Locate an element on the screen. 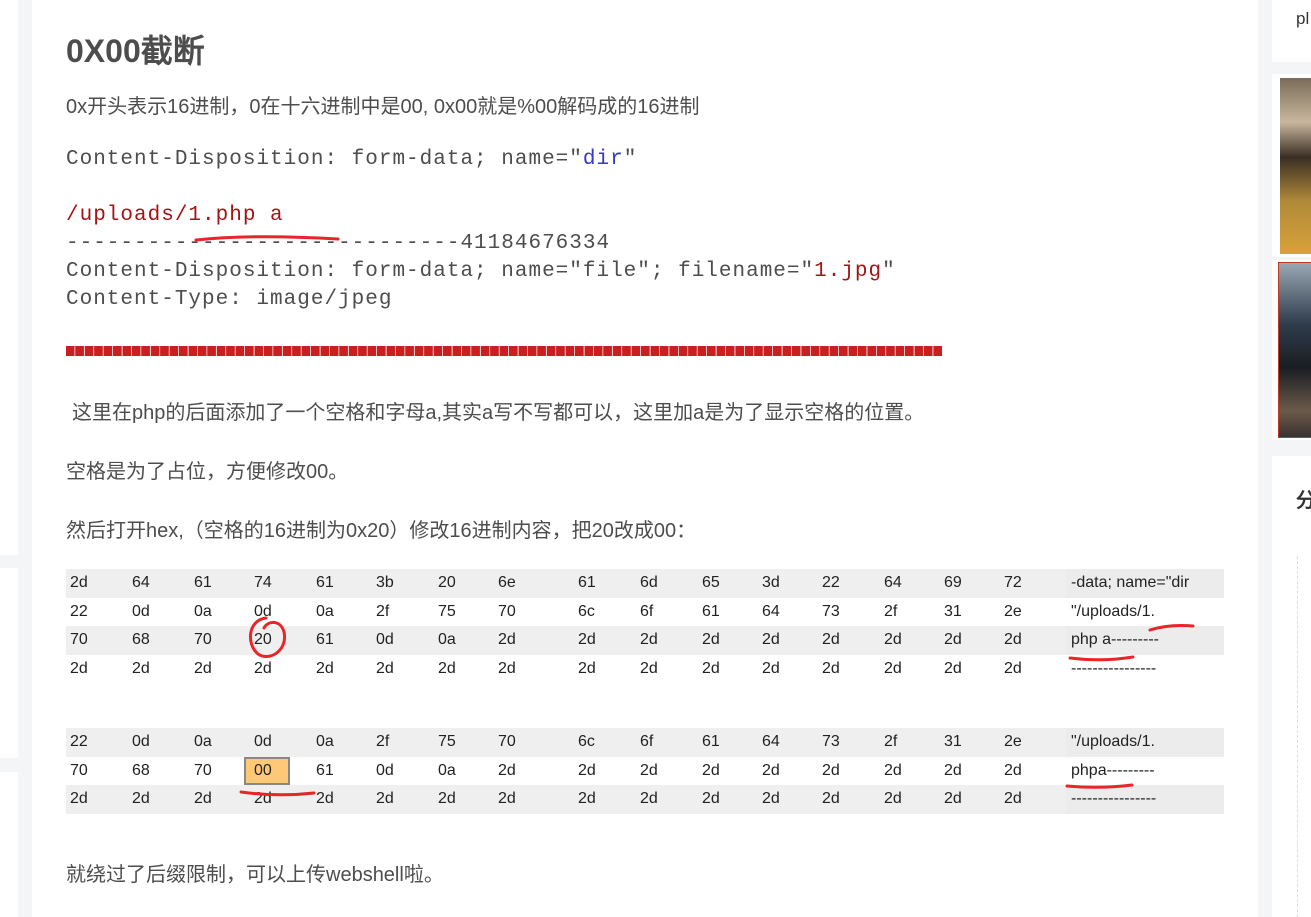  hex-byte: 6f is located at coordinates (646, 742).